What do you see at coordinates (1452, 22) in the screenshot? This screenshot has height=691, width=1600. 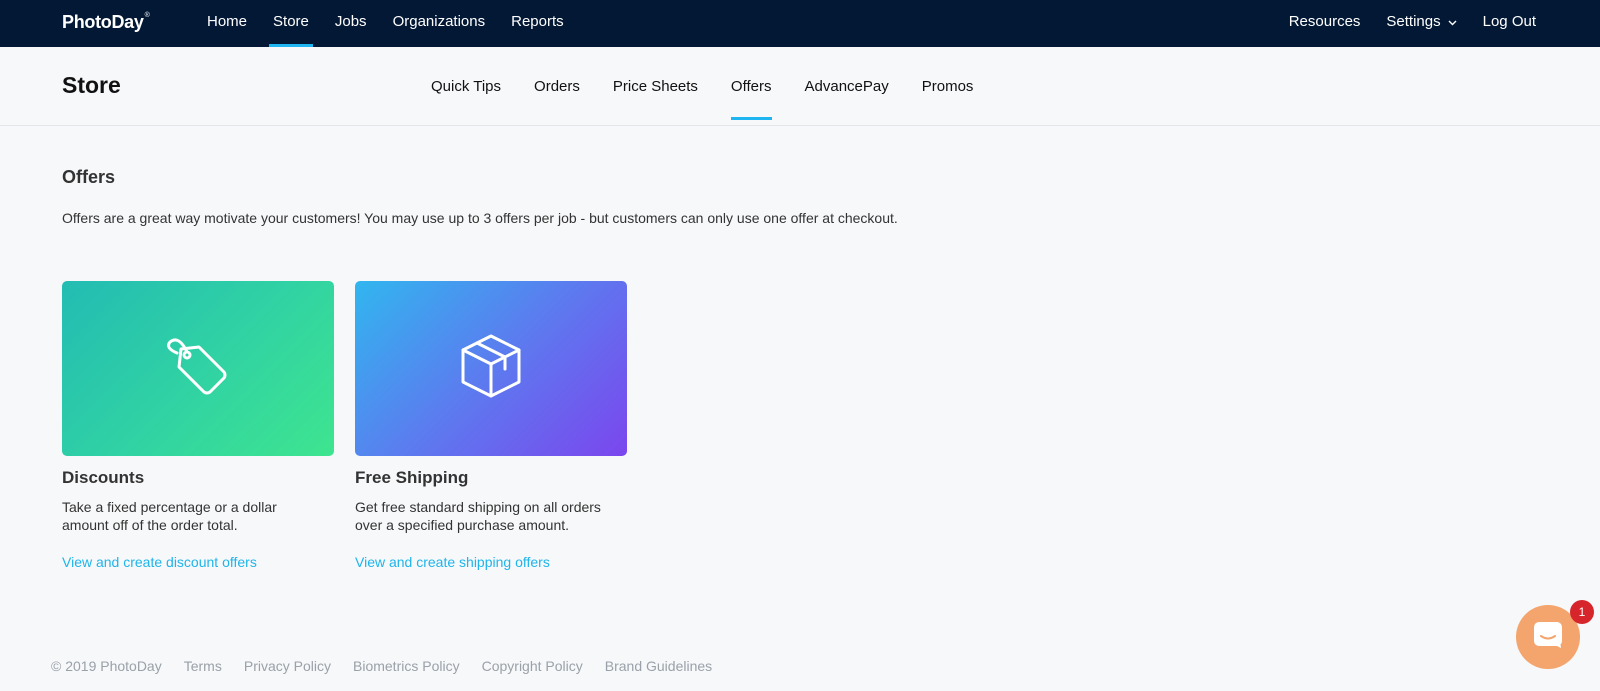 I see `chevron-down-icon` at bounding box center [1452, 22].